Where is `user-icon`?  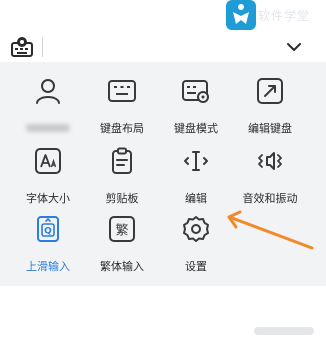
user-icon is located at coordinates (48, 91).